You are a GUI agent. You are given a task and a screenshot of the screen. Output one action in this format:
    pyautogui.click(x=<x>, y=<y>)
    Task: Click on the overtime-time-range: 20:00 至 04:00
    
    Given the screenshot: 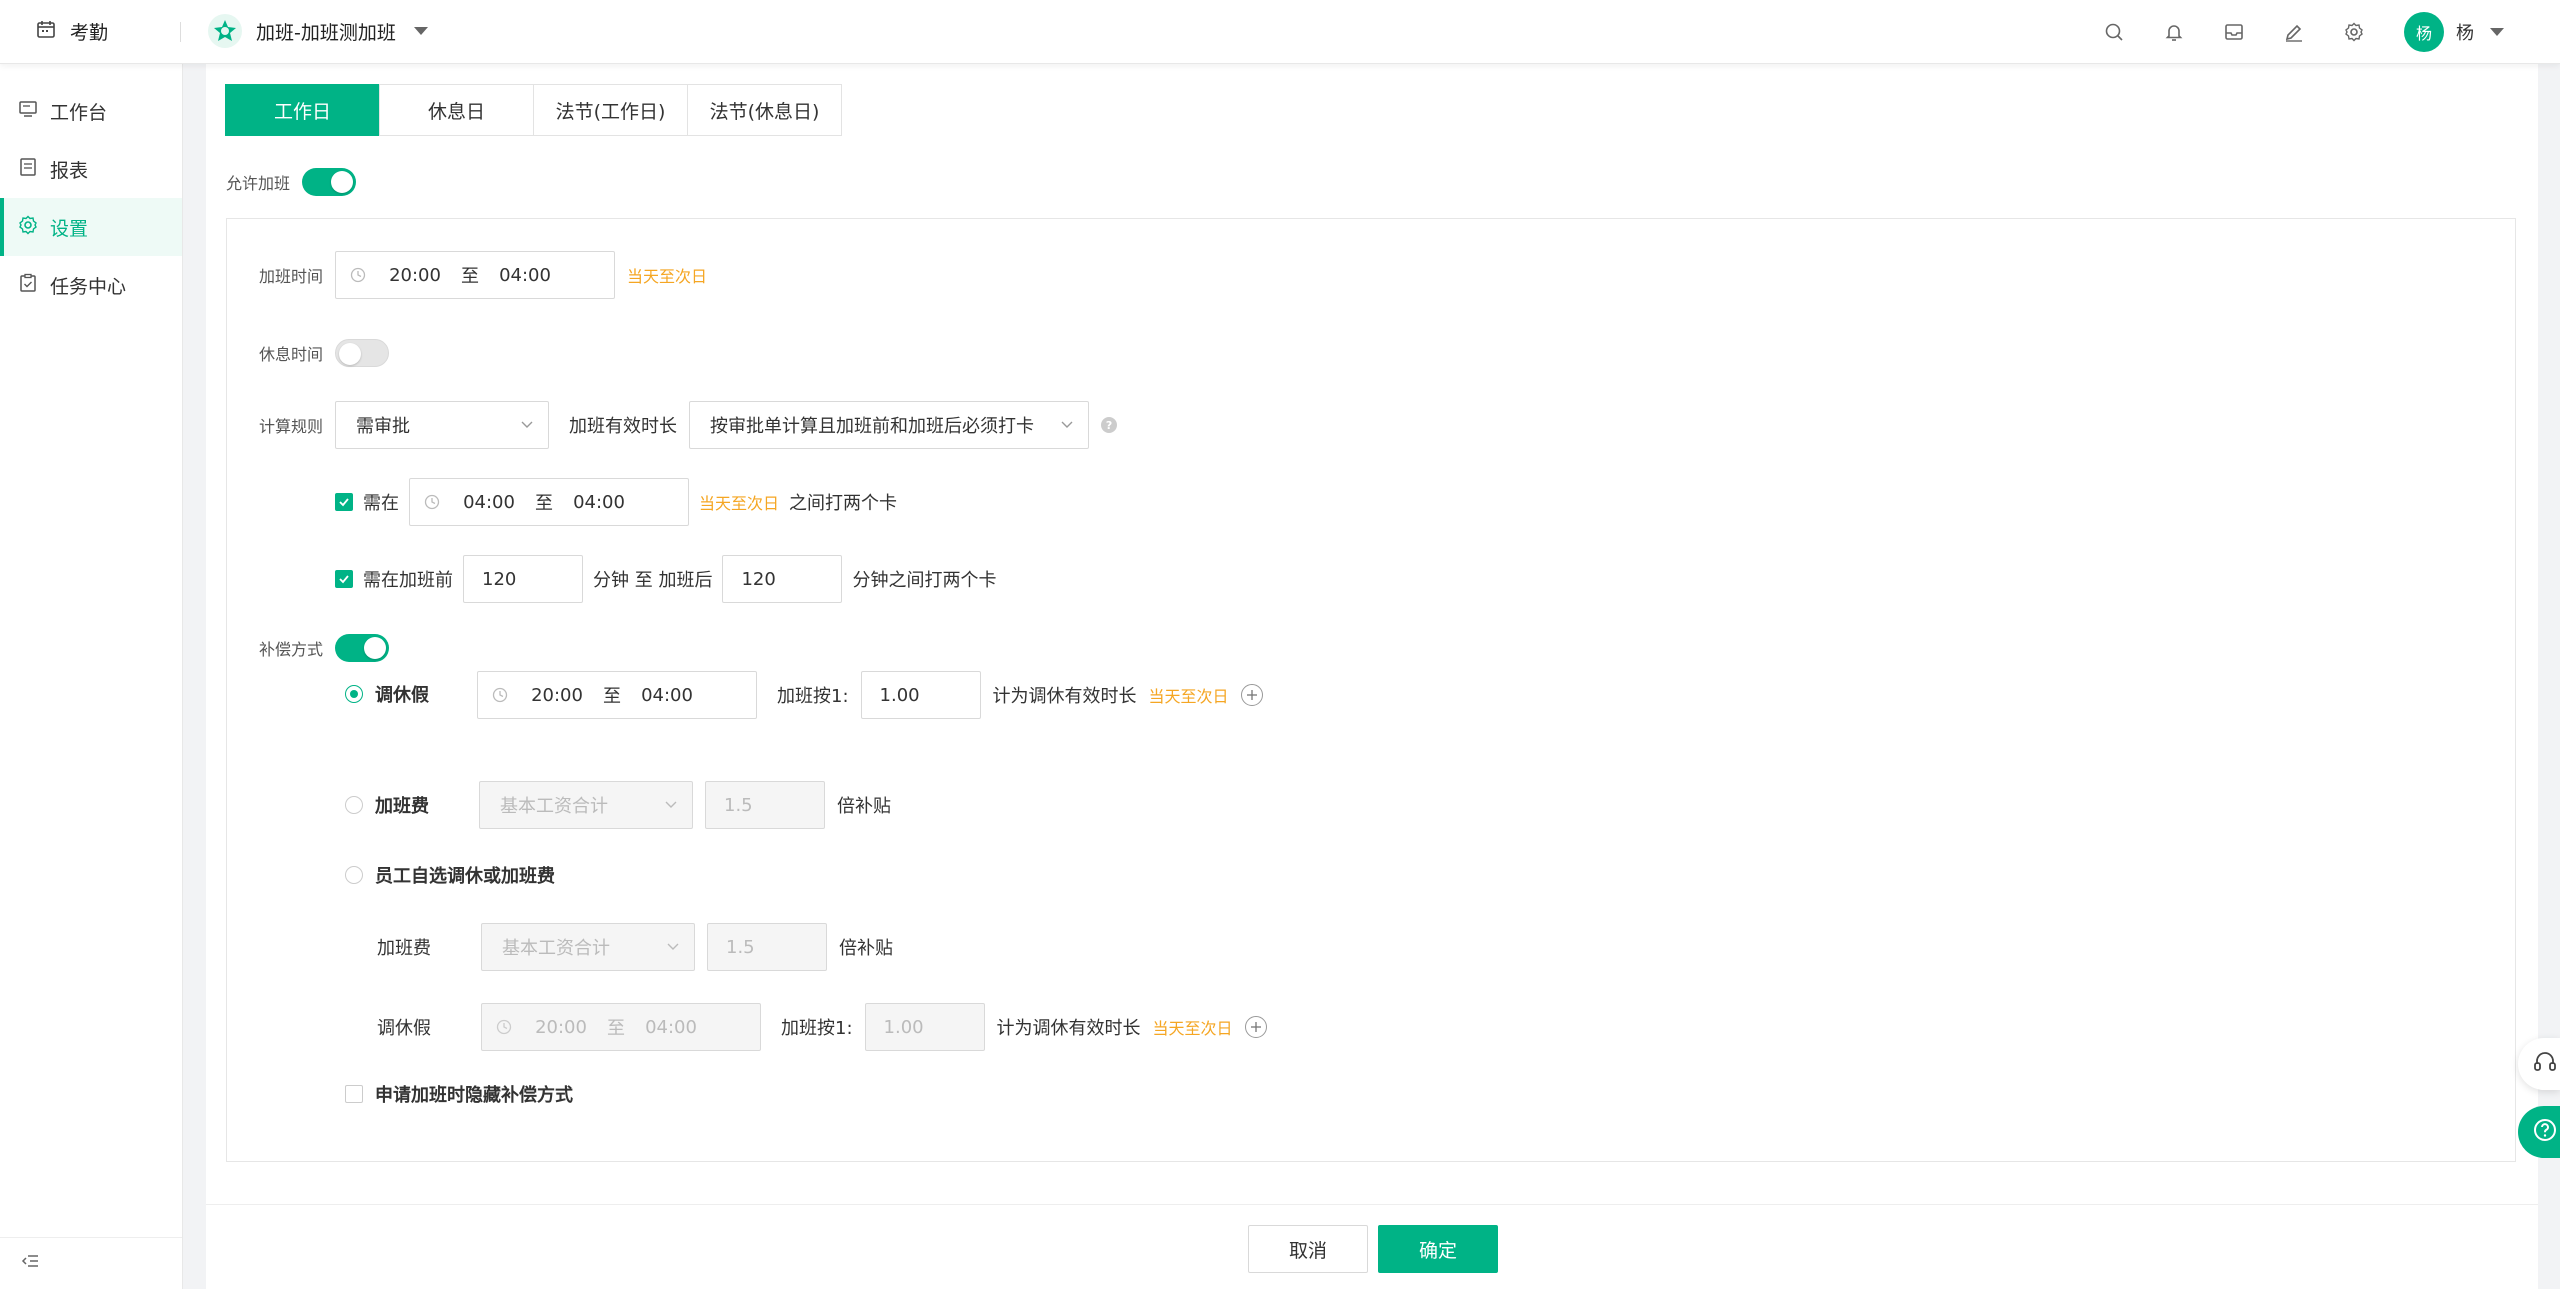 What is the action you would take?
    pyautogui.click(x=475, y=275)
    